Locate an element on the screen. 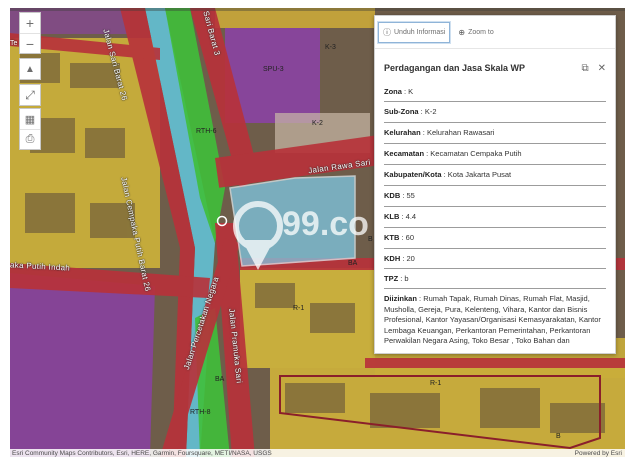 This screenshot has width=636, height=467. field-value: : Kota Jakarta Pusat is located at coordinates (476, 174).